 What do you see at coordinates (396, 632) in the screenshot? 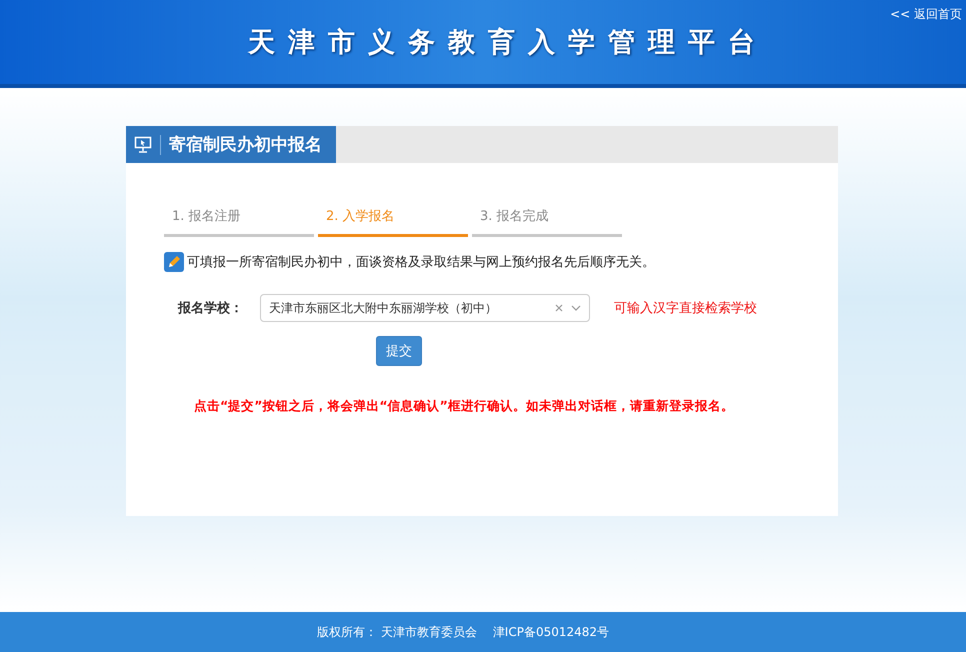
I see `copyright-text: 版权所有： 天津市教育委员会` at bounding box center [396, 632].